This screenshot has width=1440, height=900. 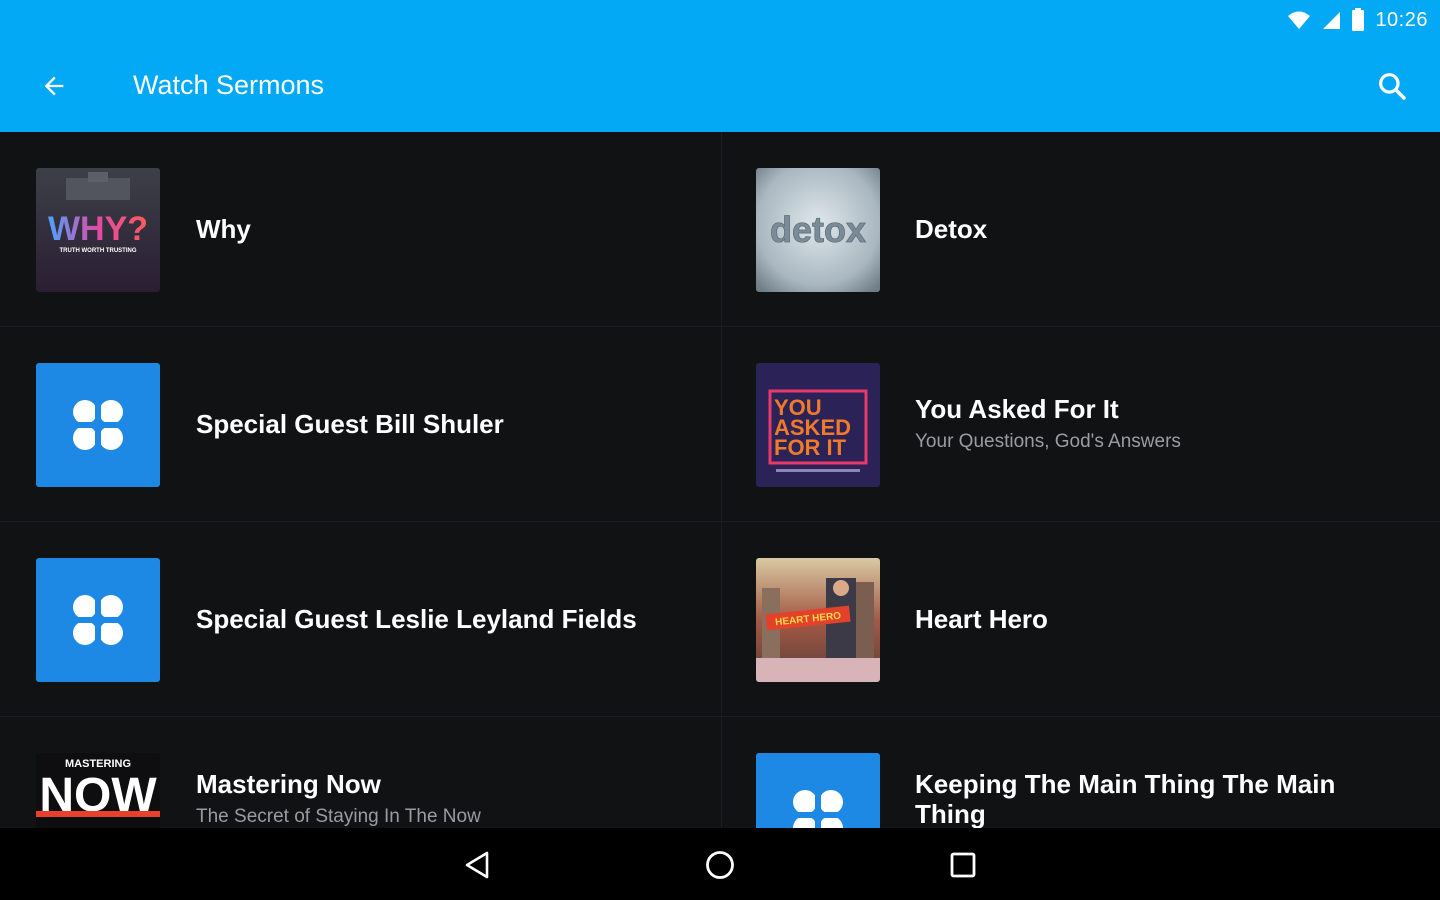 I want to click on sermon-title: Heart Hero, so click(x=981, y=619).